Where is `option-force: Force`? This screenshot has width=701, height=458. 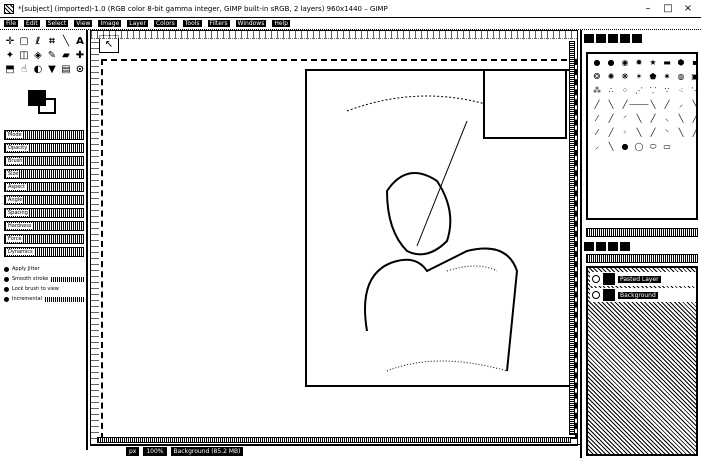 option-force: Force is located at coordinates (44, 239).